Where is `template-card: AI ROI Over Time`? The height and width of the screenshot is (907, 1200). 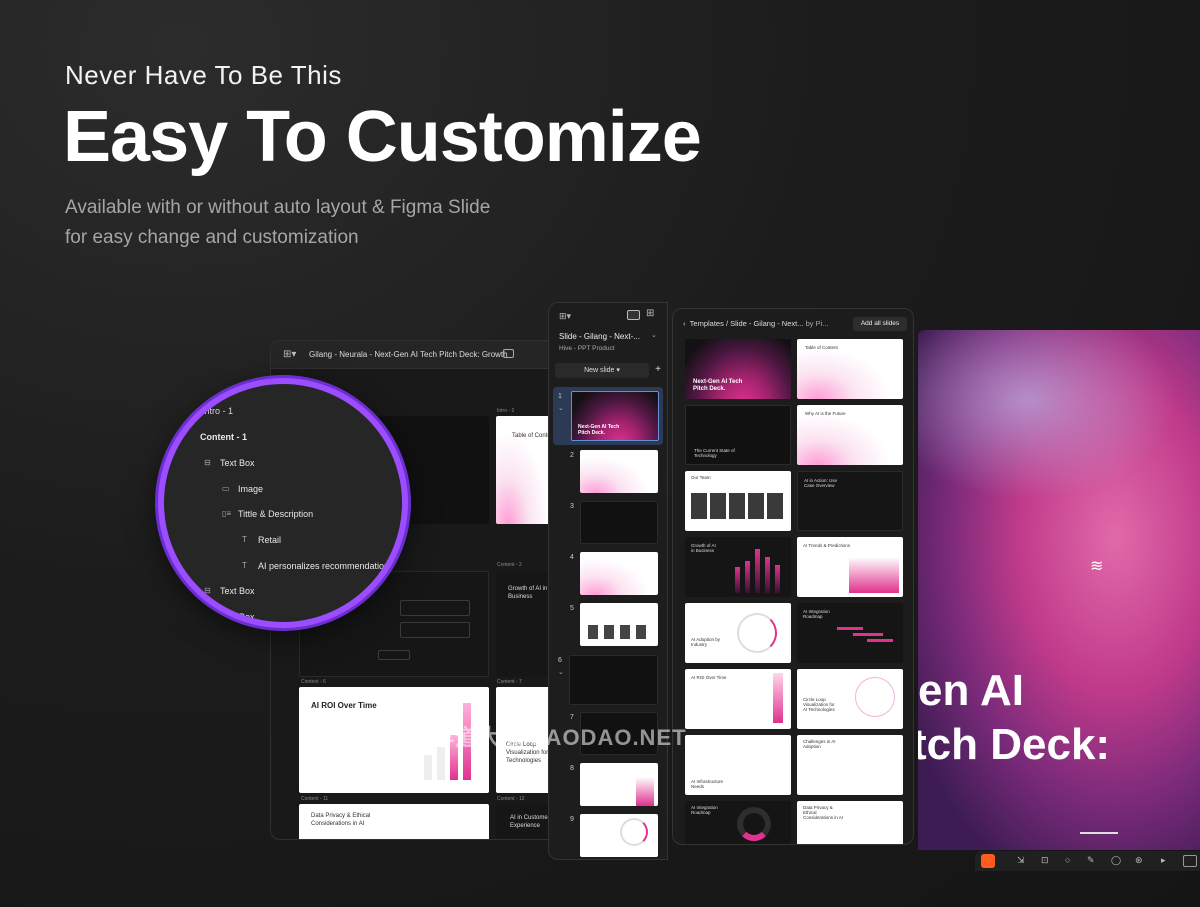
template-card: AI ROI Over Time is located at coordinates (738, 699).